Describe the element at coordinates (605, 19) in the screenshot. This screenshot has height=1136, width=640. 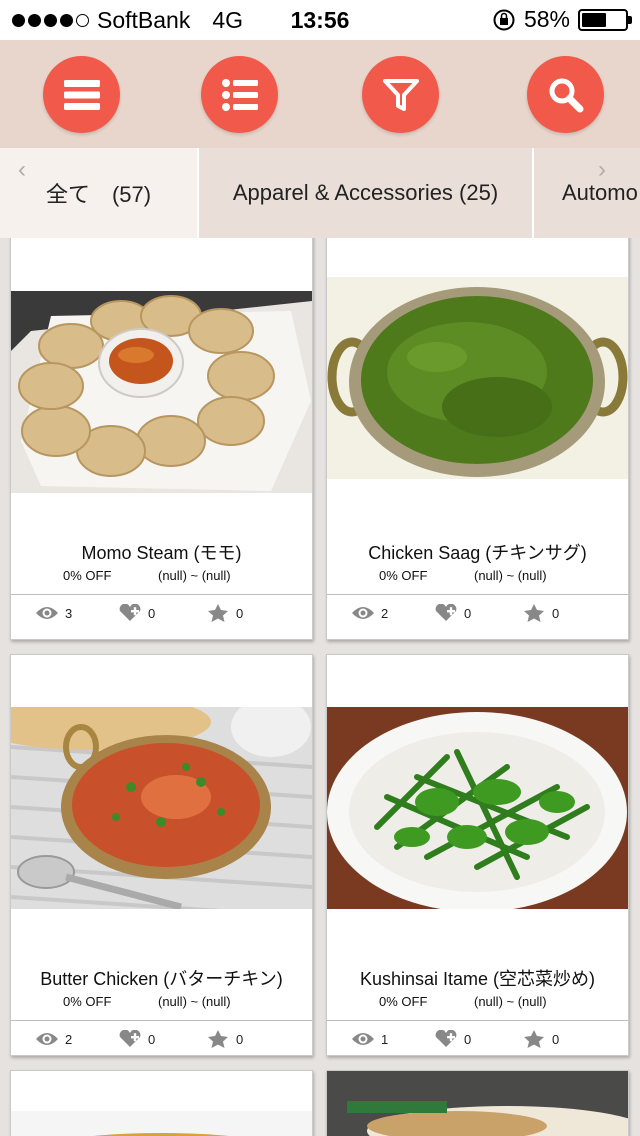
I see `battery-icon` at that location.